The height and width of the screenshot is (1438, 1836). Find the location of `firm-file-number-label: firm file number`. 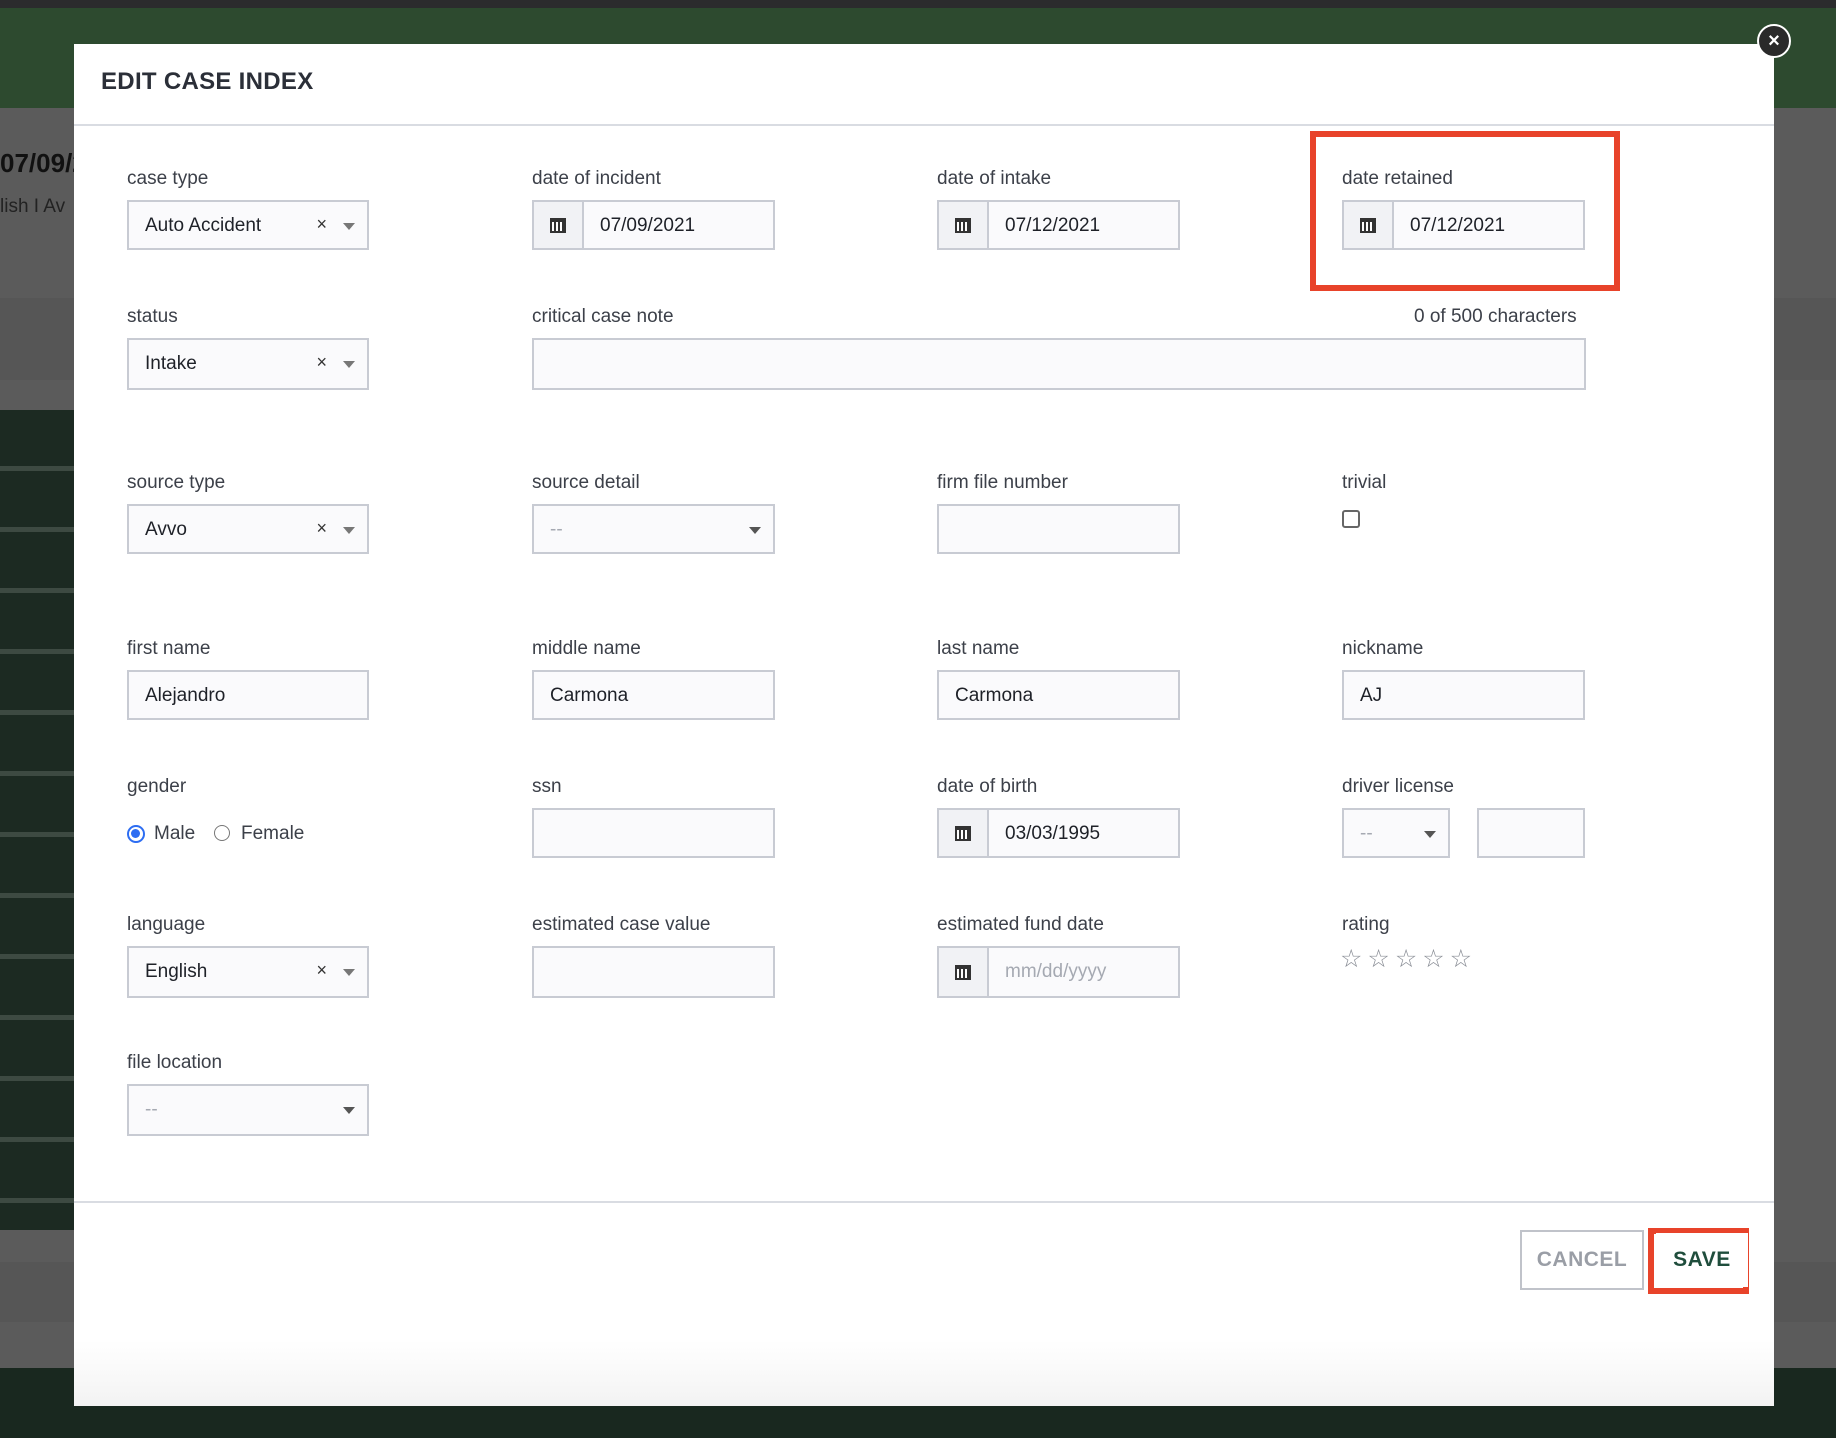

firm-file-number-label: firm file number is located at coordinates (1002, 482).